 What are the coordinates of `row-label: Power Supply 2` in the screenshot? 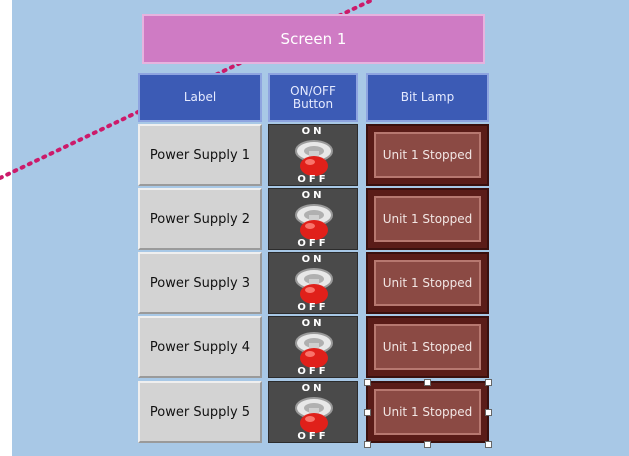 It's located at (200, 219).